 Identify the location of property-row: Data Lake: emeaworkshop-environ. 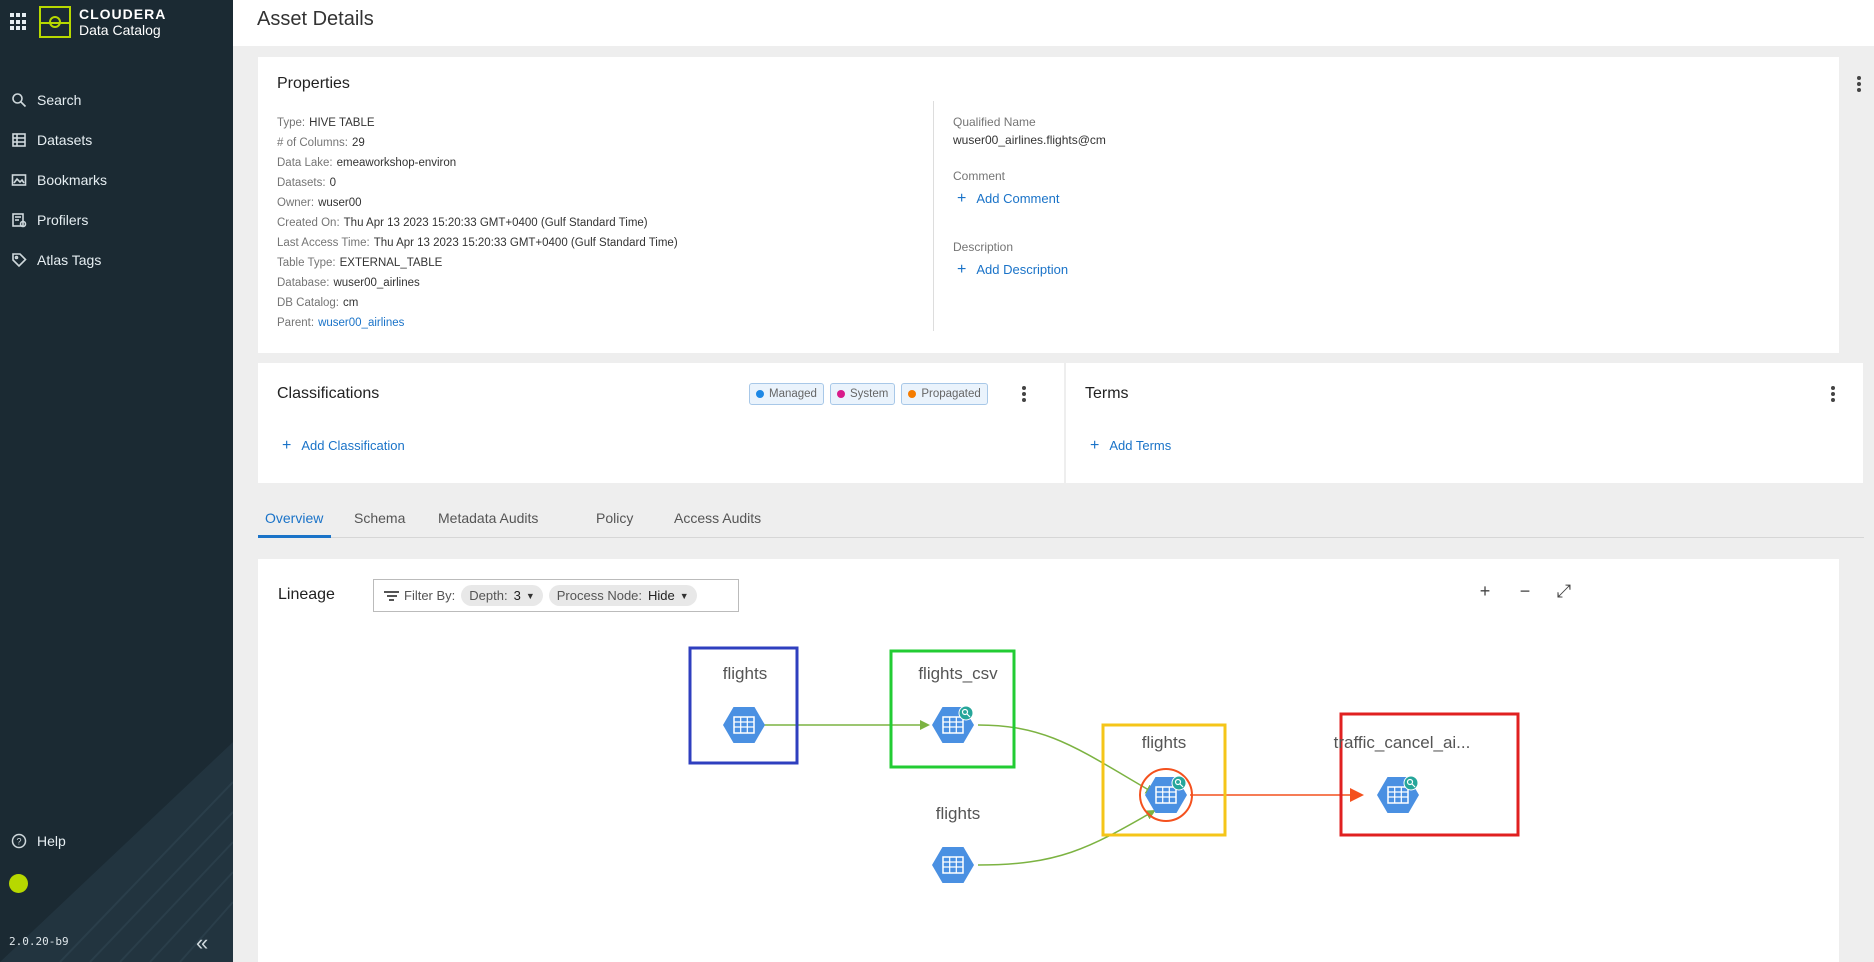
(367, 163).